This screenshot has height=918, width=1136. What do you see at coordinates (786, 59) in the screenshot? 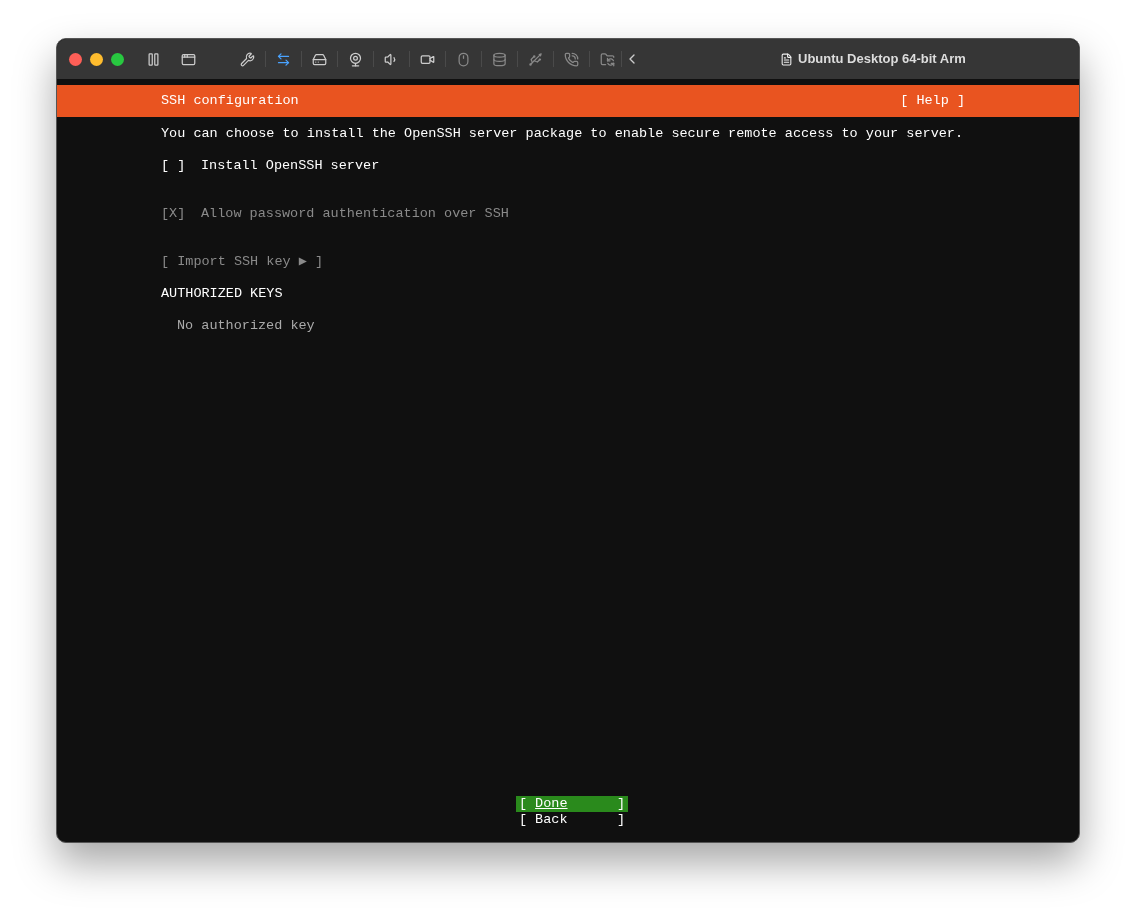
I see `document-icon` at bounding box center [786, 59].